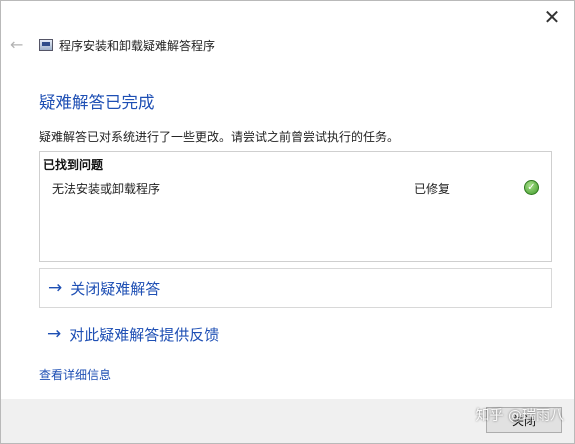 The image size is (575, 444). I want to click on provide-feedback-label: 对此疑难解答提供反馈, so click(144, 334).